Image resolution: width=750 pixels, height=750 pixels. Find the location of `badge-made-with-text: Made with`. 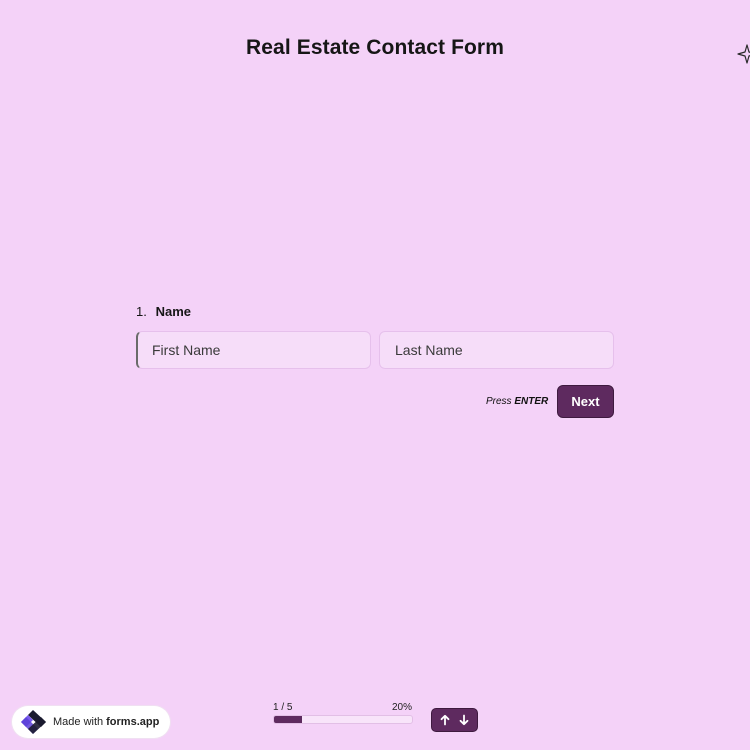

badge-made-with-text: Made with is located at coordinates (78, 722).